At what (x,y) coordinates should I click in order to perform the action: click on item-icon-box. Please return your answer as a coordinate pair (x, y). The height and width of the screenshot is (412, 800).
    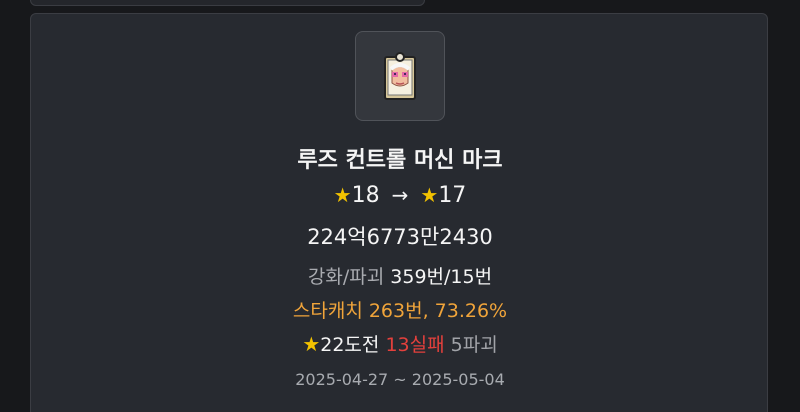
    Looking at the image, I should click on (400, 76).